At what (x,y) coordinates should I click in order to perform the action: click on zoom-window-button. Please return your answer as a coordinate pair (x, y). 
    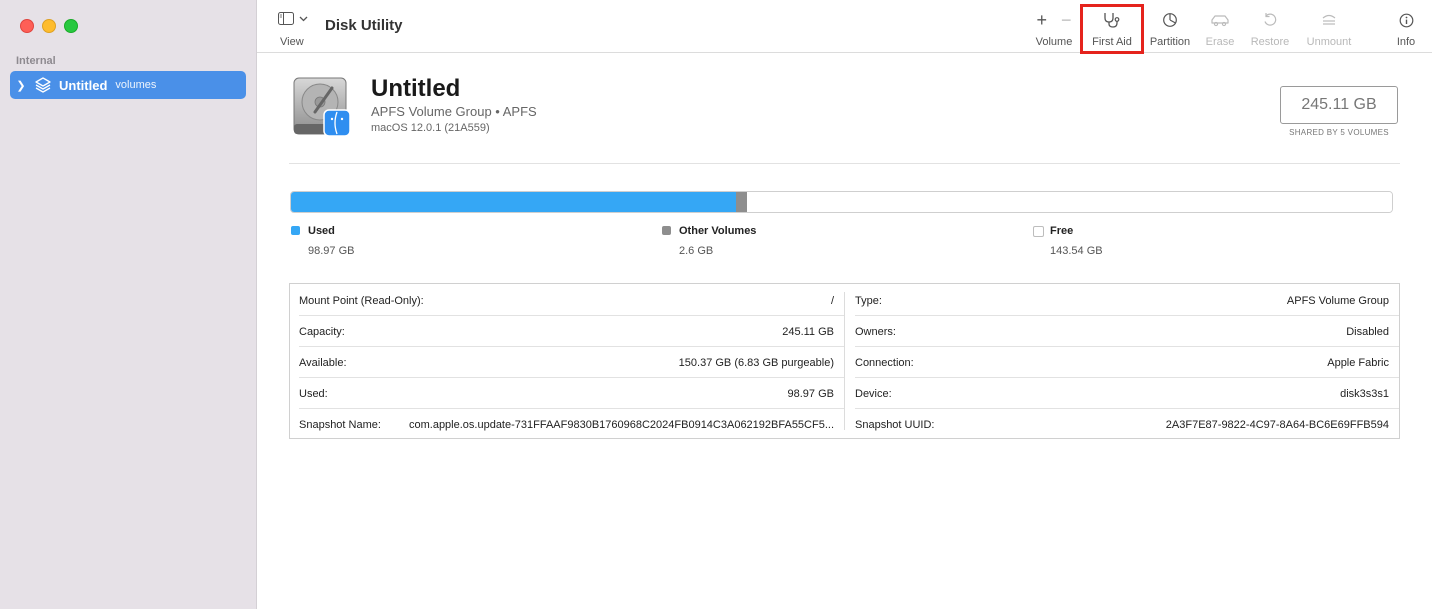
    Looking at the image, I should click on (71, 26).